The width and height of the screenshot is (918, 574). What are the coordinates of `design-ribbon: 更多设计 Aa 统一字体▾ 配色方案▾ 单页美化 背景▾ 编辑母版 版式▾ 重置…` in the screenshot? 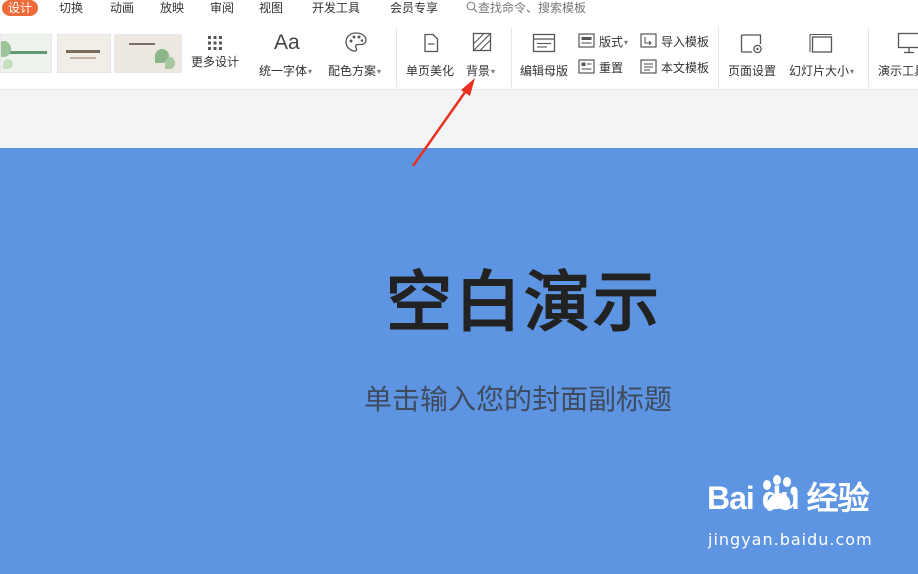 It's located at (459, 53).